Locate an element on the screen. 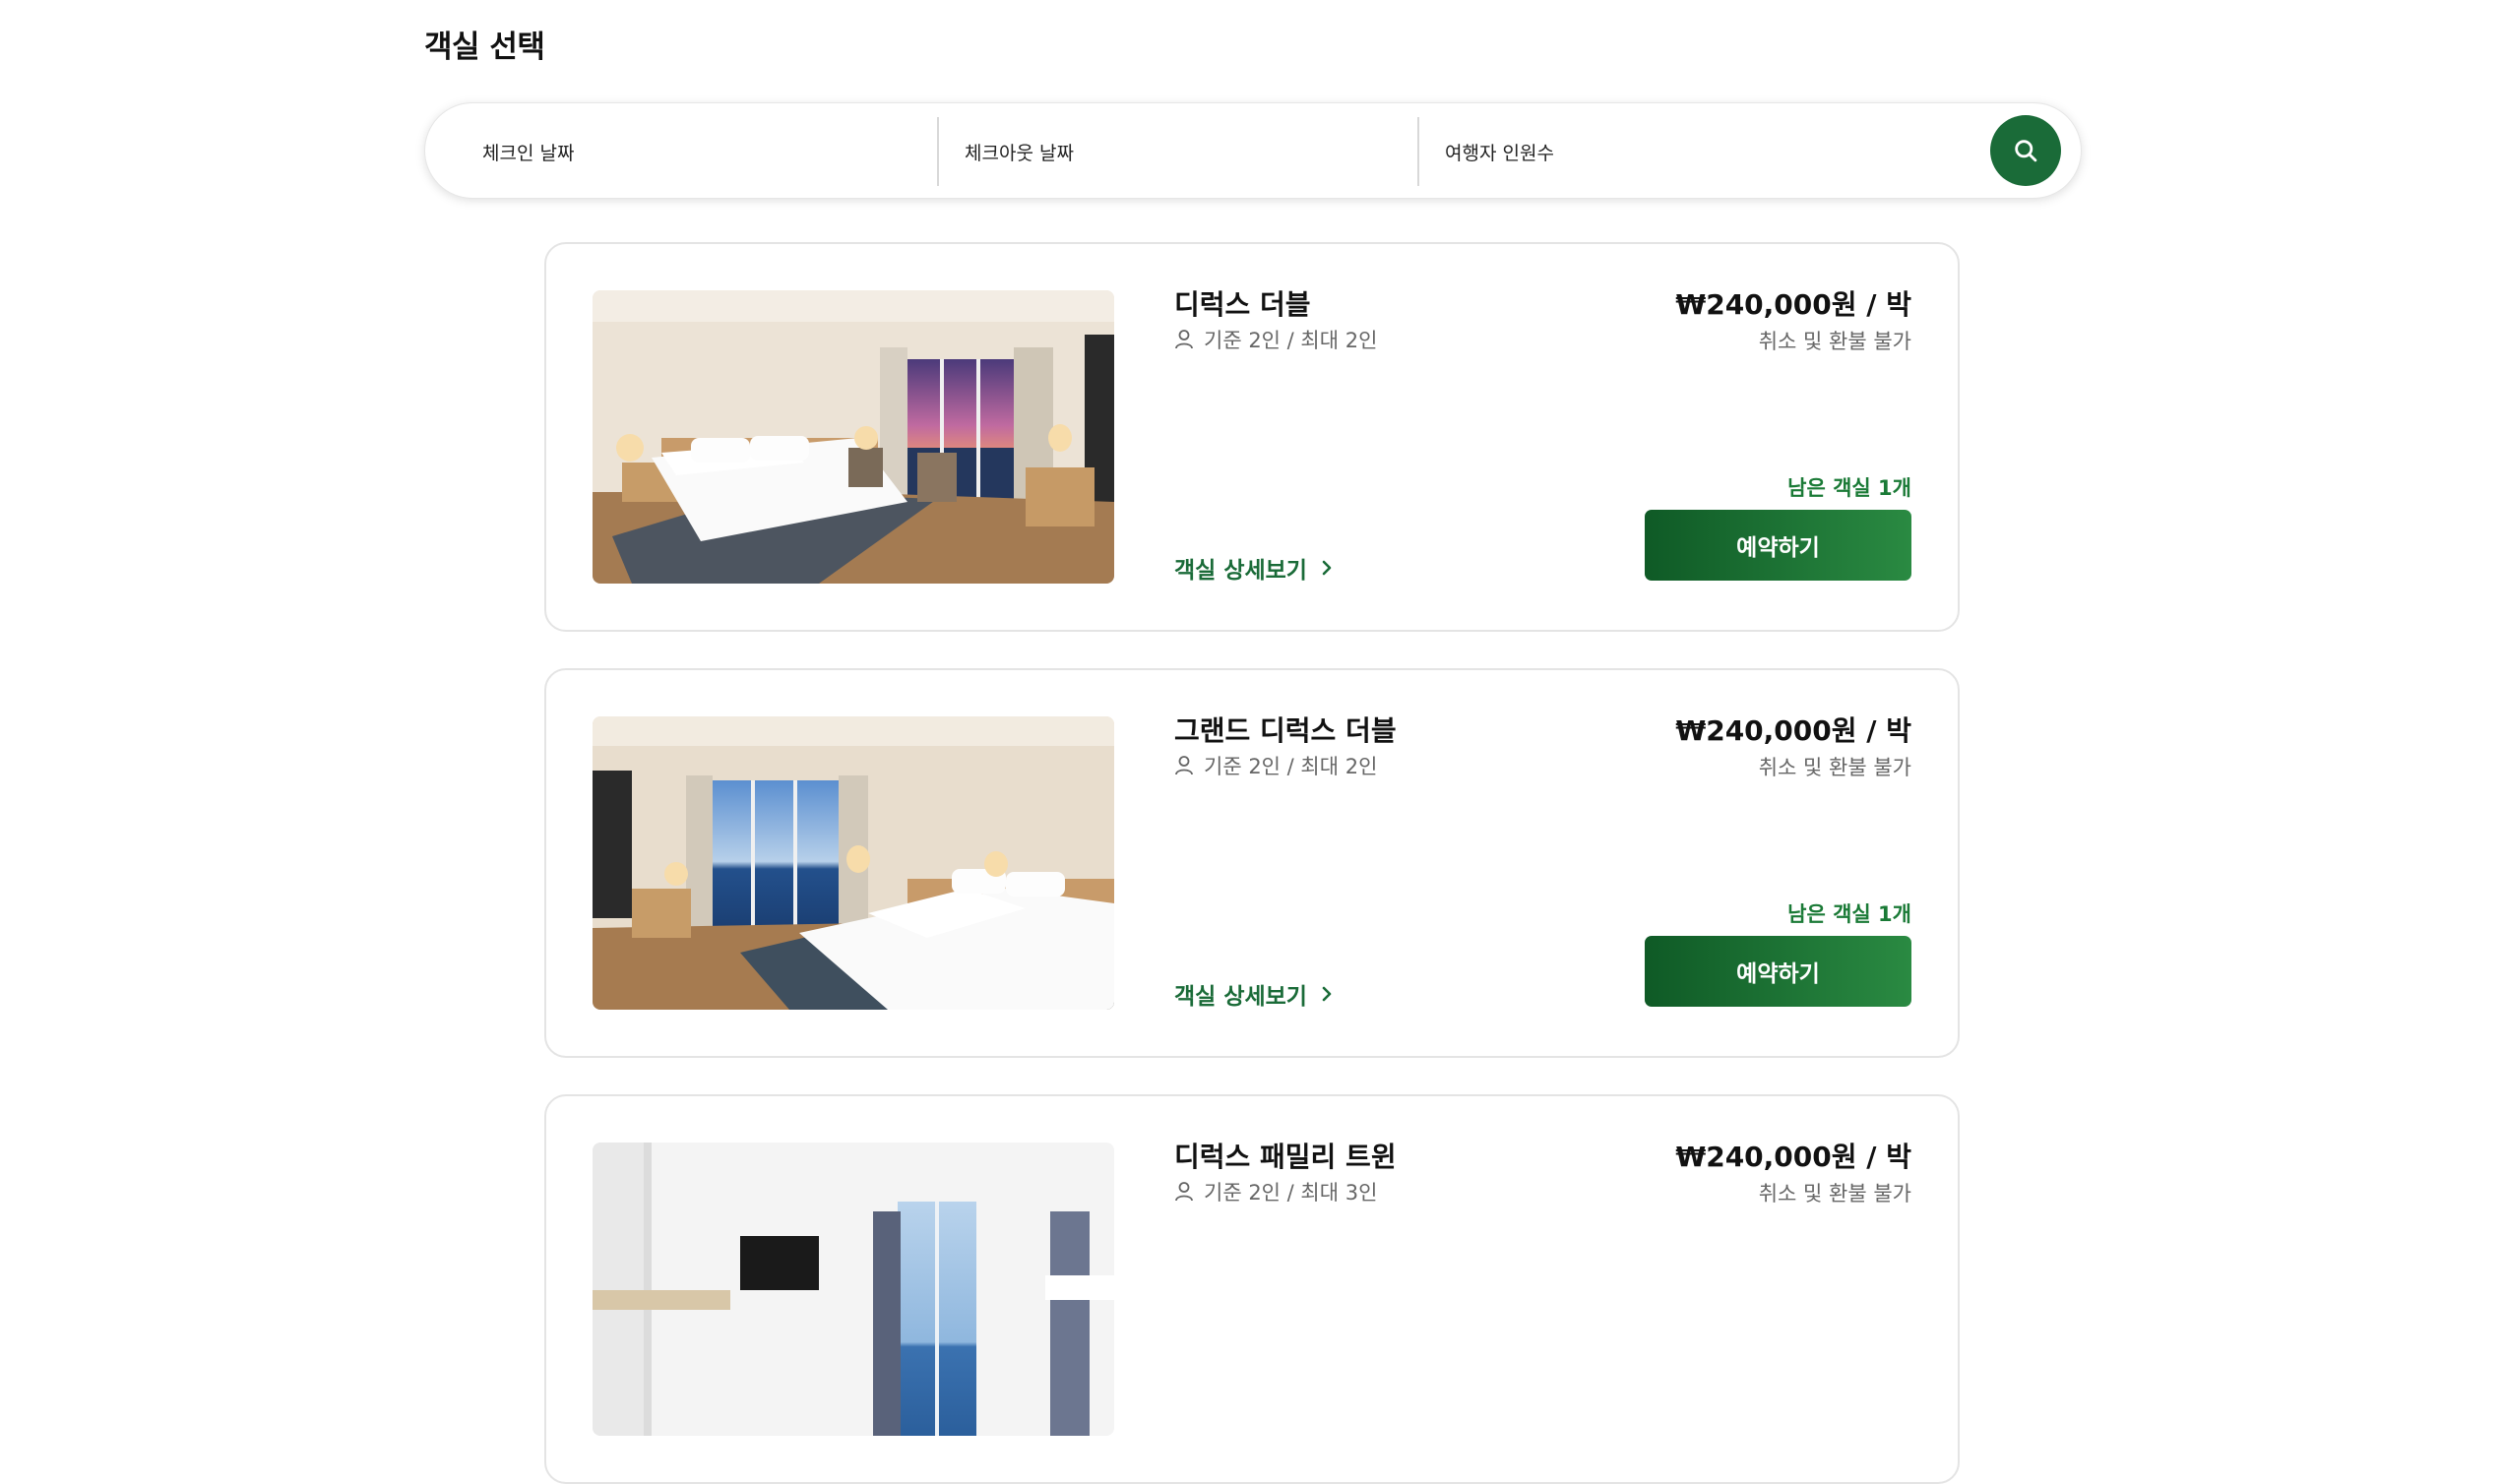 Image resolution: width=2502 pixels, height=1484 pixels. search-button is located at coordinates (2025, 150).